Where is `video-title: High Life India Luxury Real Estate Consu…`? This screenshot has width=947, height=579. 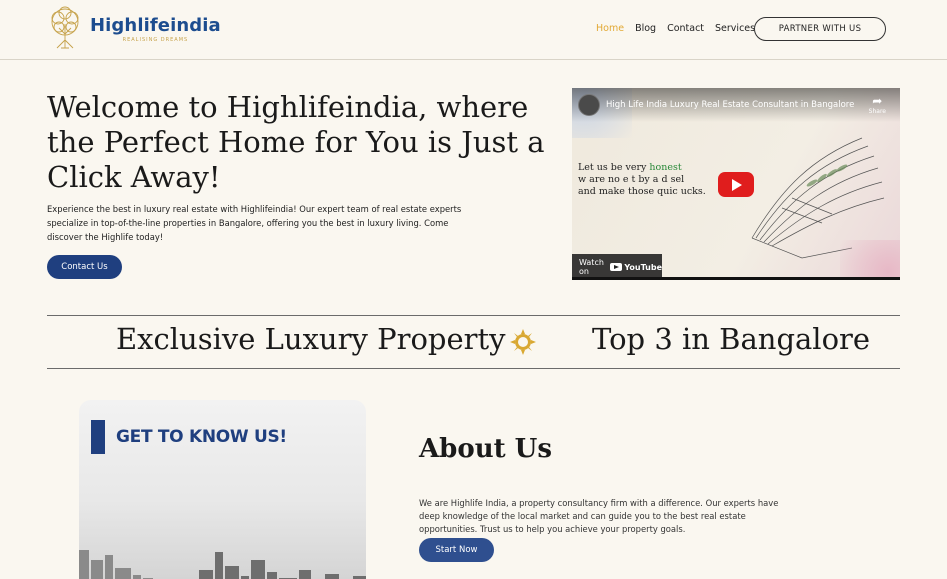 video-title: High Life India Luxury Real Estate Consu… is located at coordinates (730, 105).